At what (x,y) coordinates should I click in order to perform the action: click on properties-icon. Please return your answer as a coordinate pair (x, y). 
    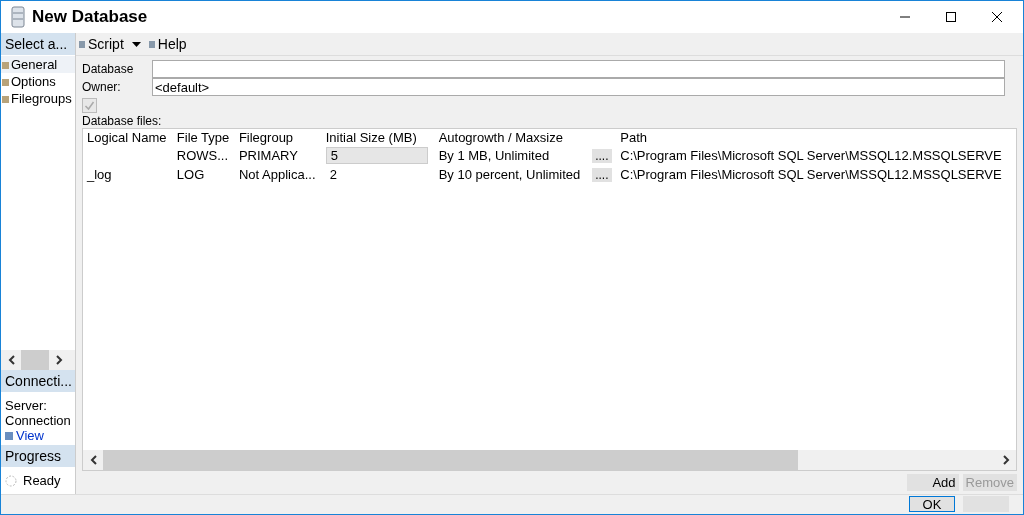
    Looking at the image, I should click on (9, 435).